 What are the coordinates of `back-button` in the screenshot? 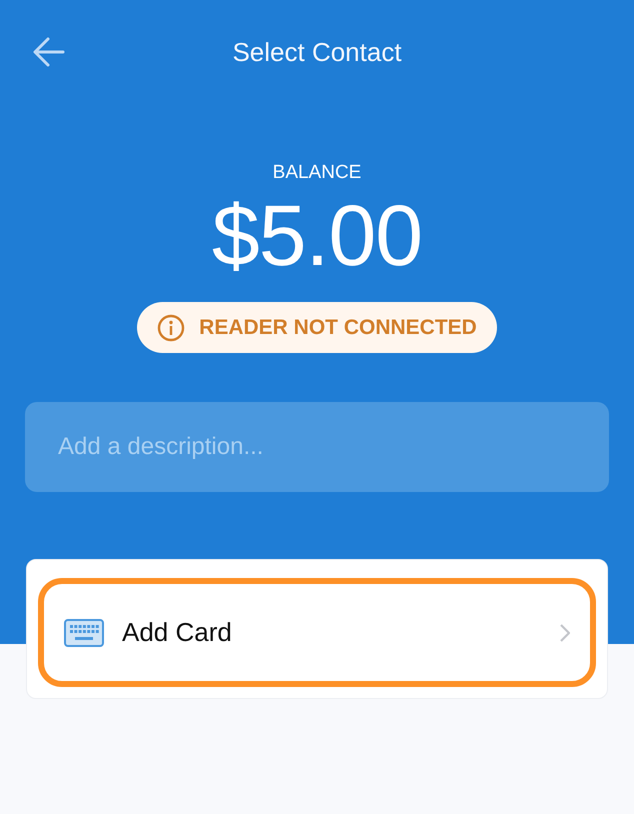 It's located at (49, 52).